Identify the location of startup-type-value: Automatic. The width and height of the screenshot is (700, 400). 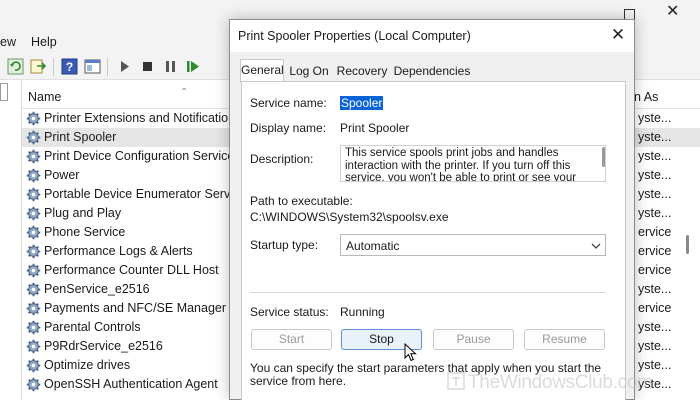
(373, 246).